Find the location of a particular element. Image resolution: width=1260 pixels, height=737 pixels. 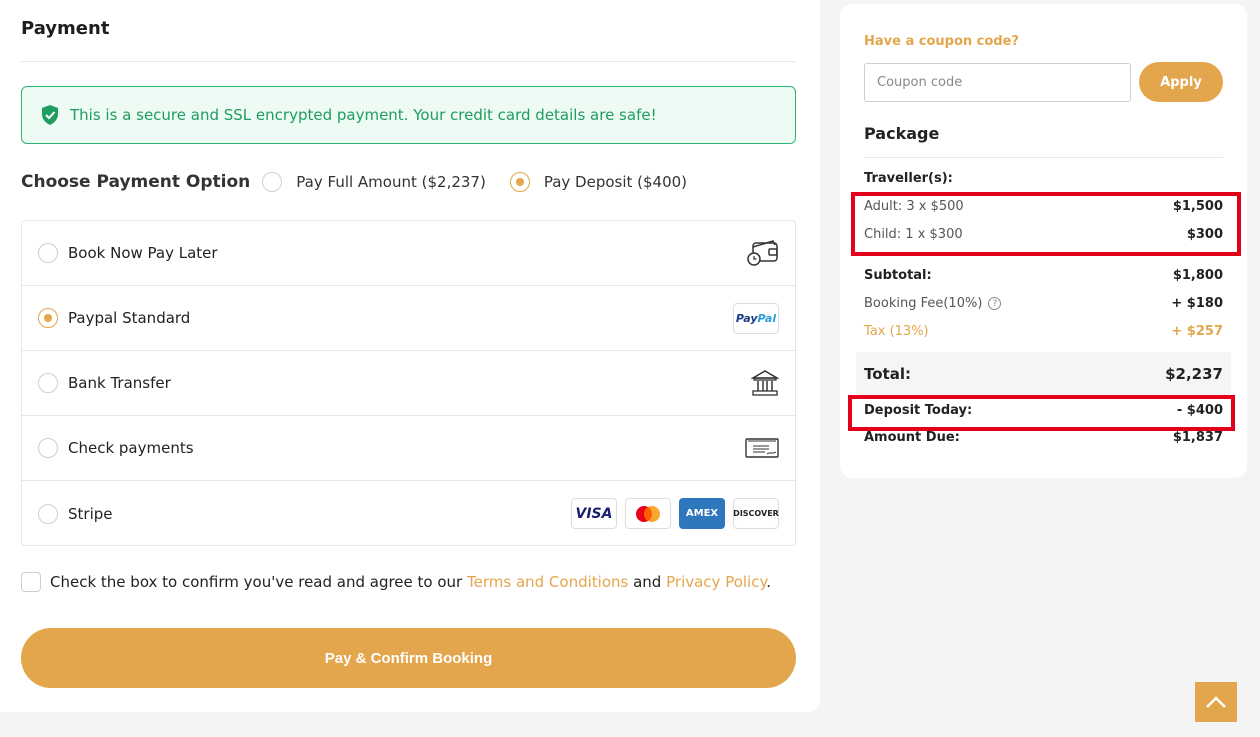

agree-checkbox is located at coordinates (31, 582).